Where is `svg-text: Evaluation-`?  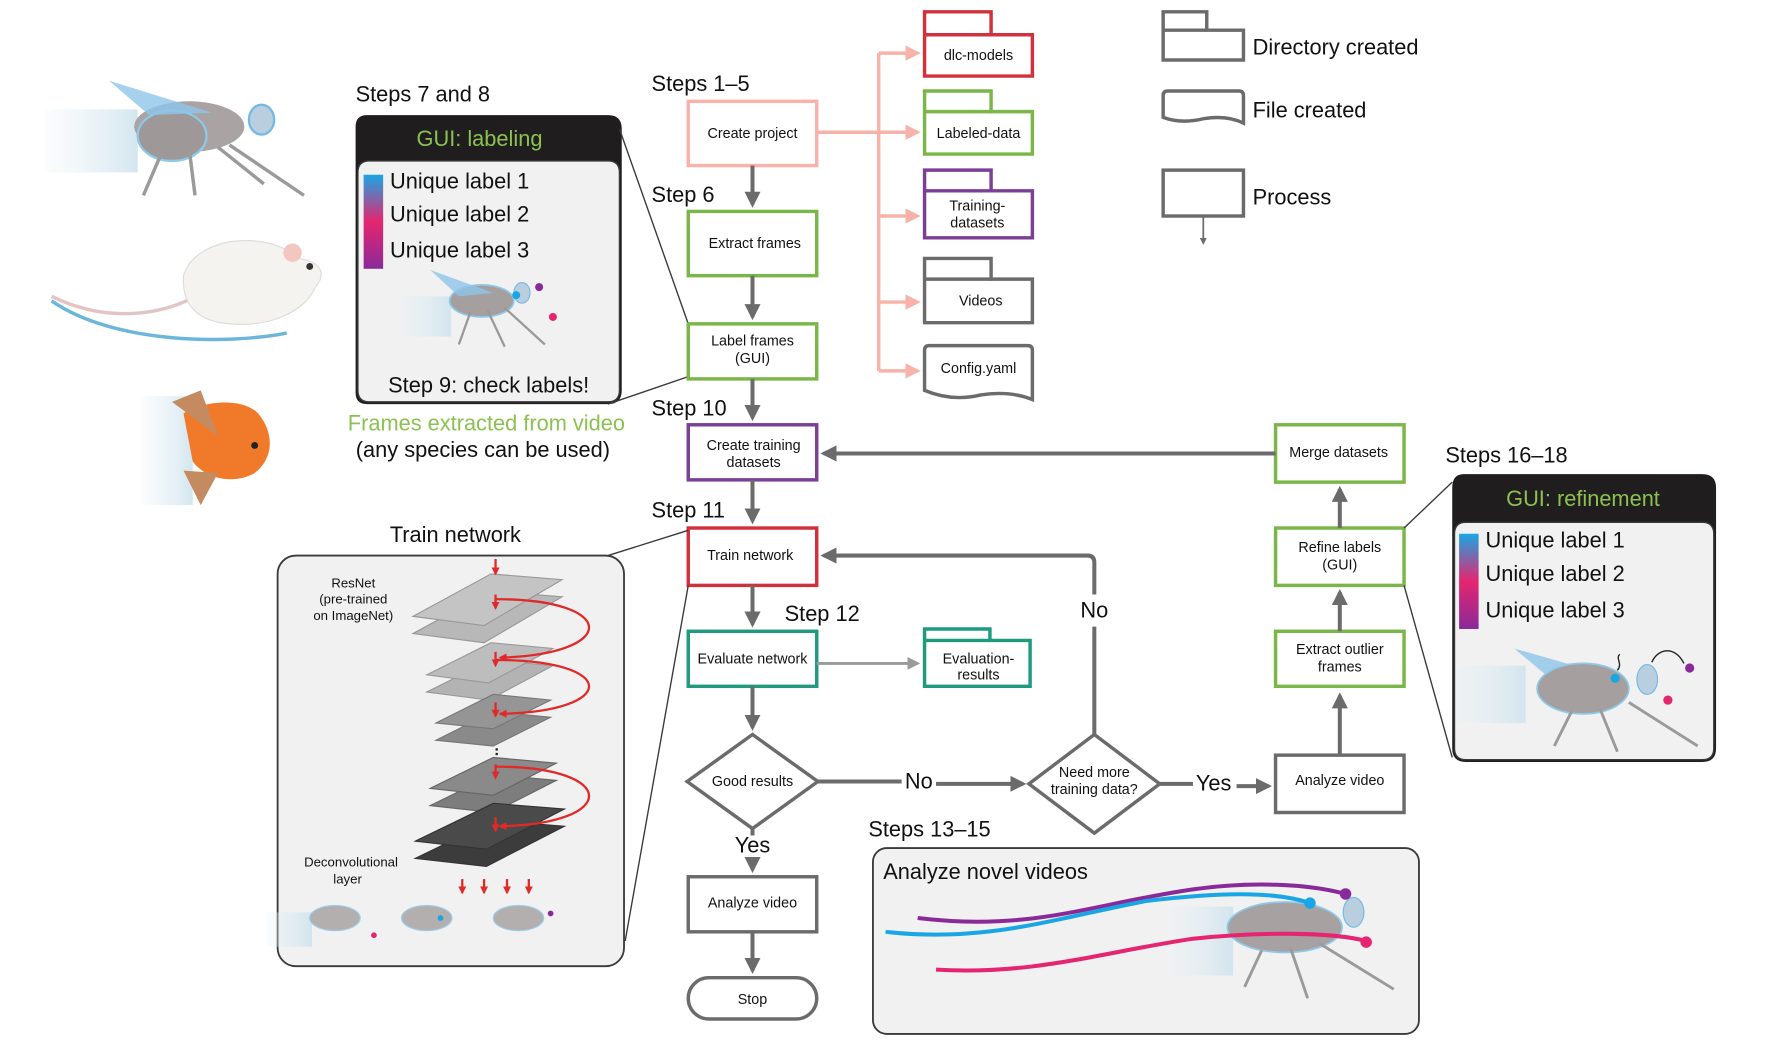 svg-text: Evaluation- is located at coordinates (979, 659).